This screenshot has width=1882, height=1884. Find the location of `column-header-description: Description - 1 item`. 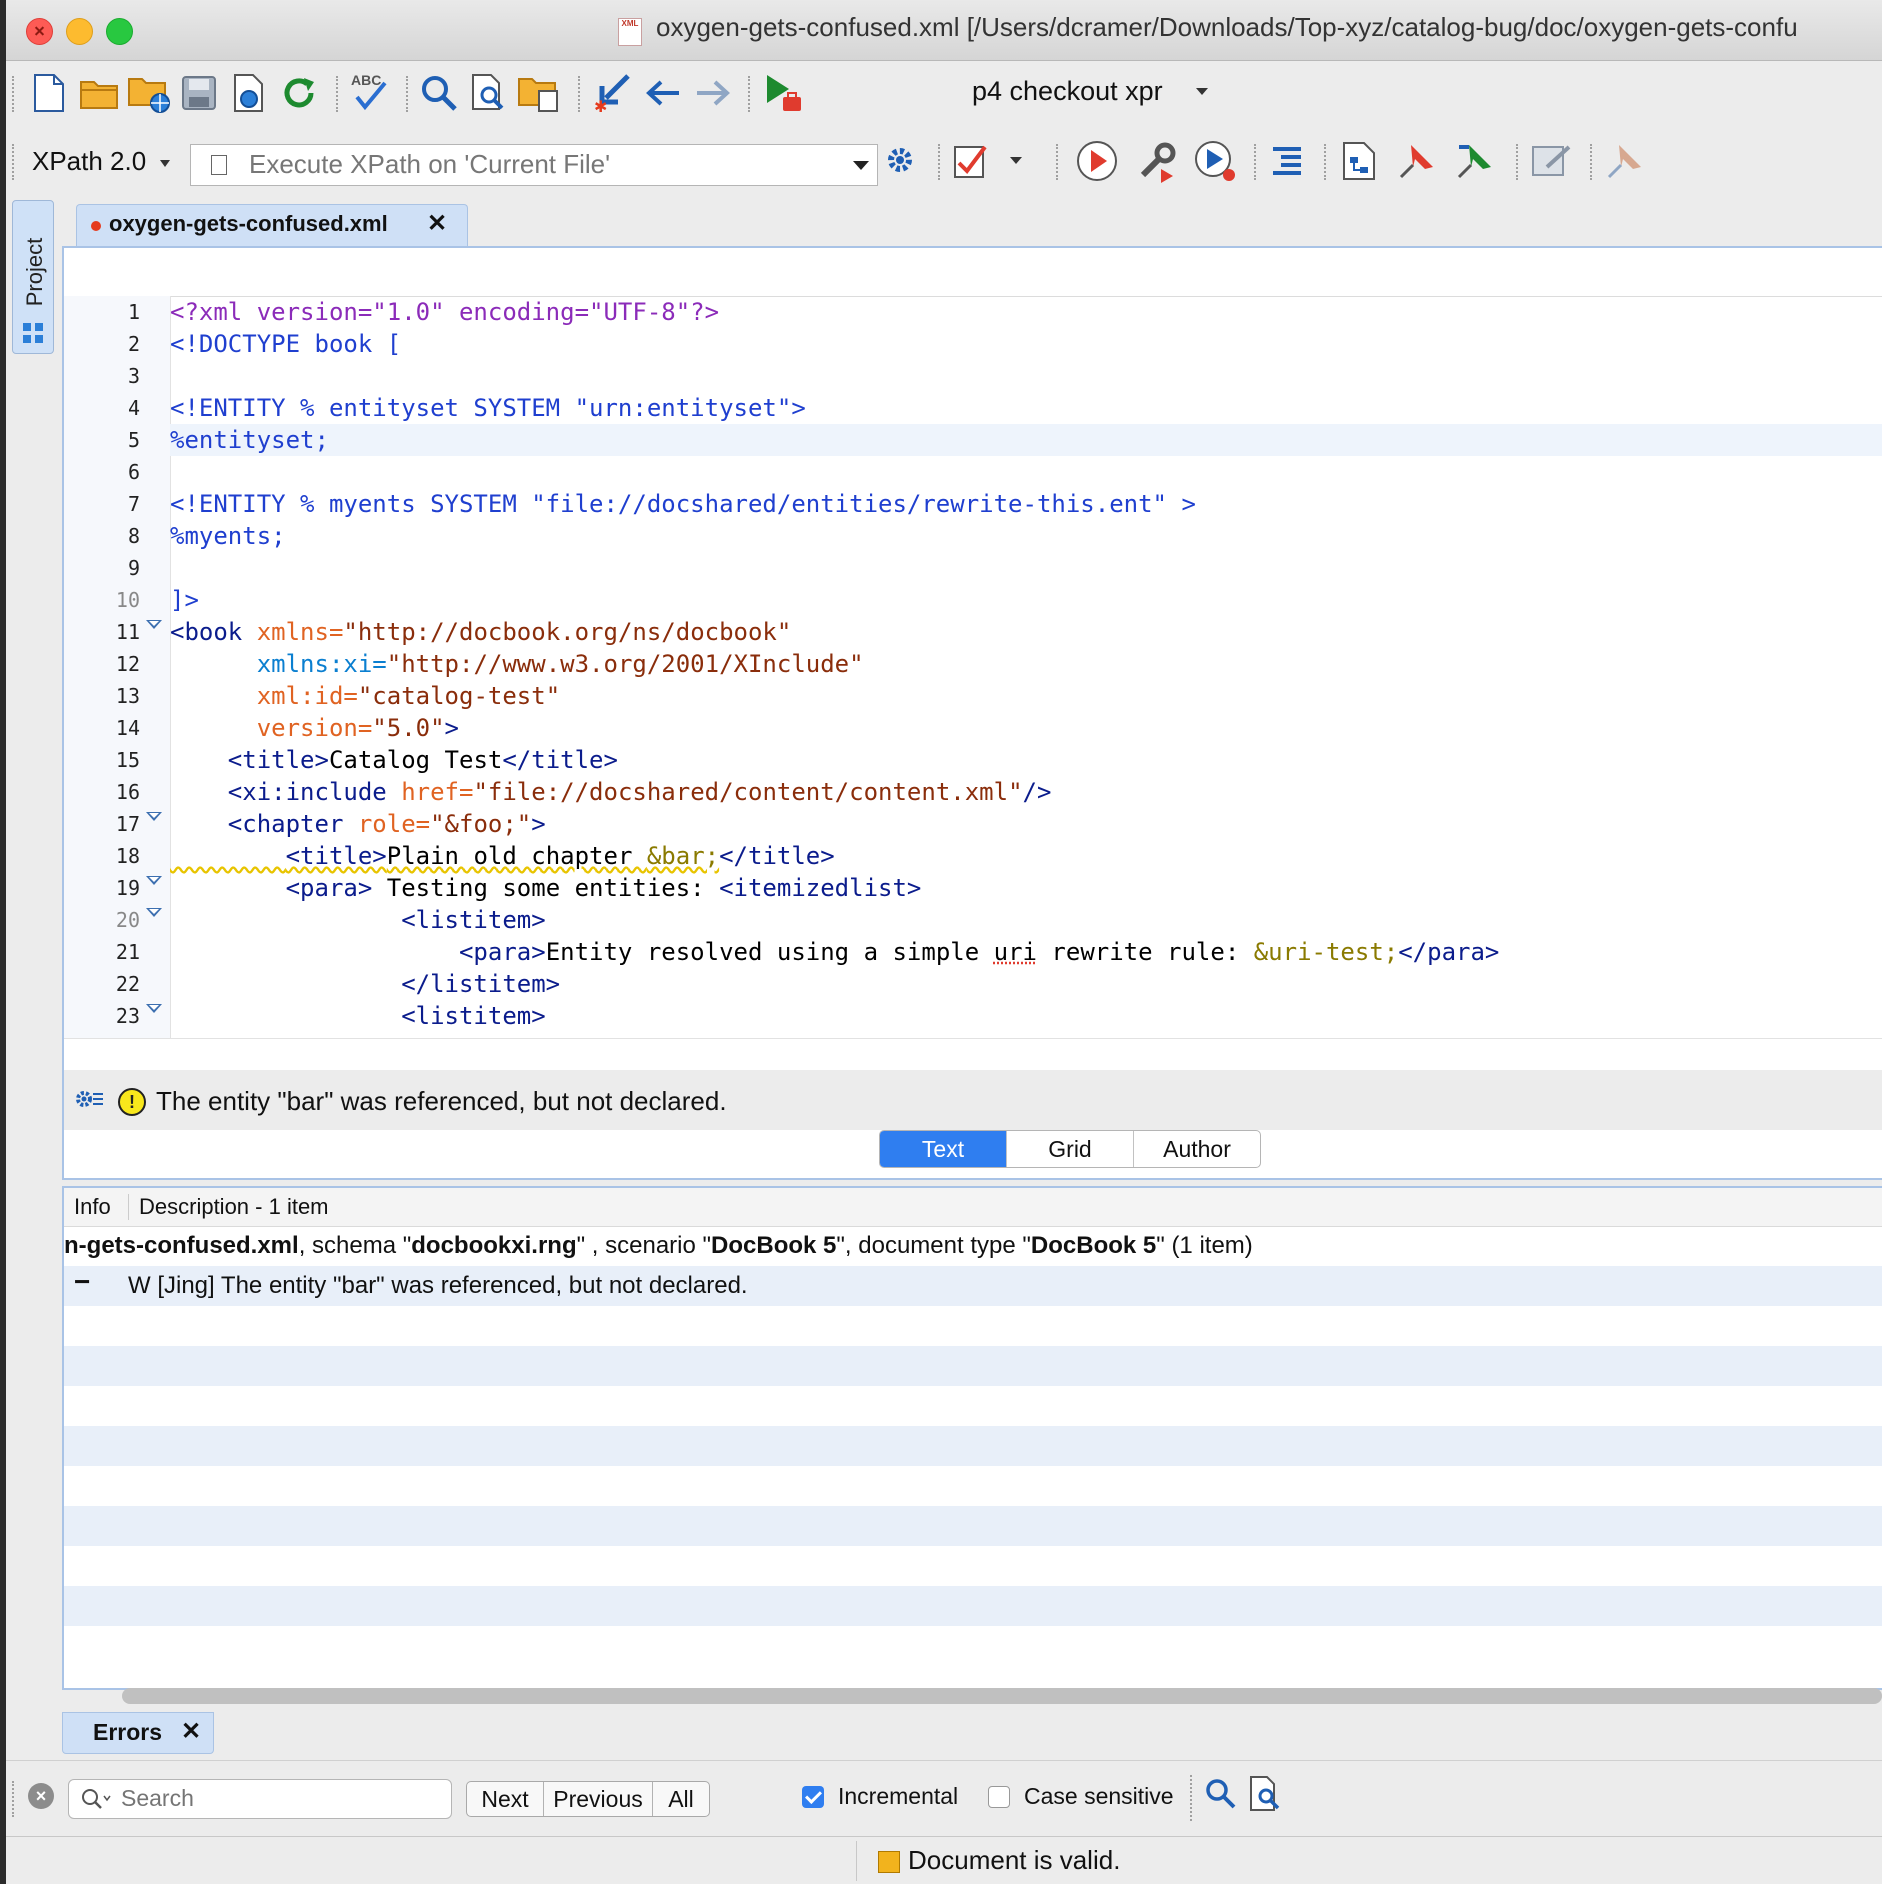

column-header-description: Description - 1 item is located at coordinates (228, 1207).